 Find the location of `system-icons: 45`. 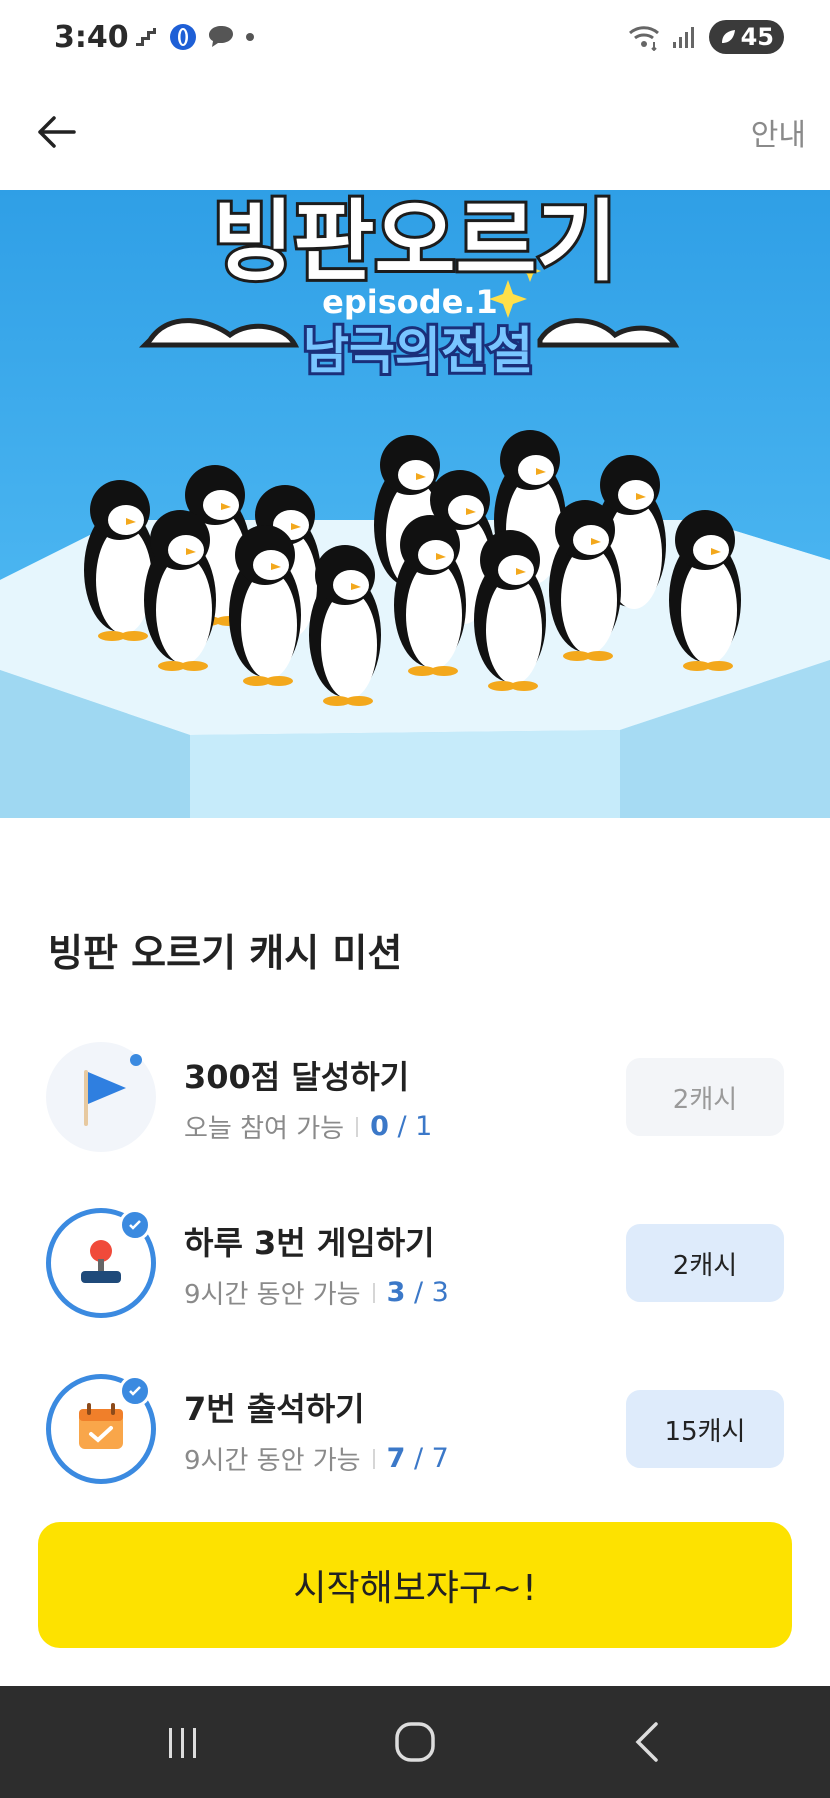

system-icons: 45 is located at coordinates (705, 37).